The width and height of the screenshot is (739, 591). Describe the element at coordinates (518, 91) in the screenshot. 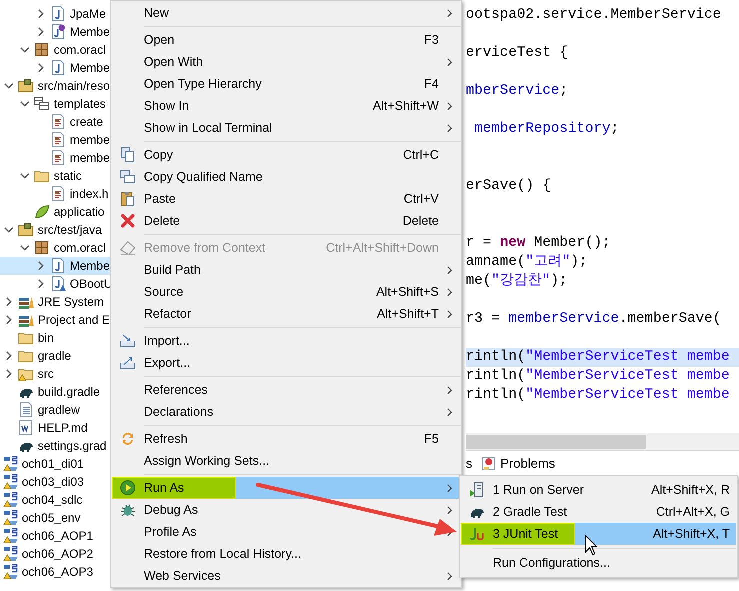

I see `code-line: mberService;` at that location.